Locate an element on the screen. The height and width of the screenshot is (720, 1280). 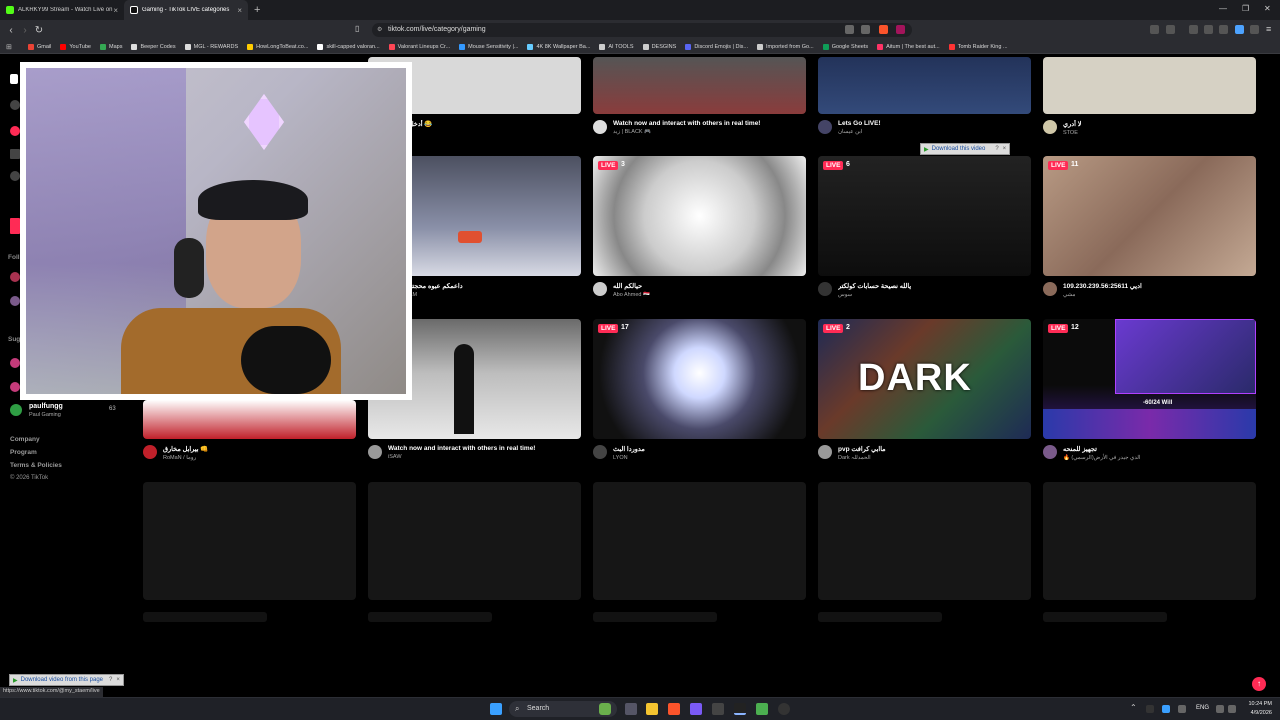
stream-thumbnail: LIVE 2 DARK is located at coordinates (924, 379).